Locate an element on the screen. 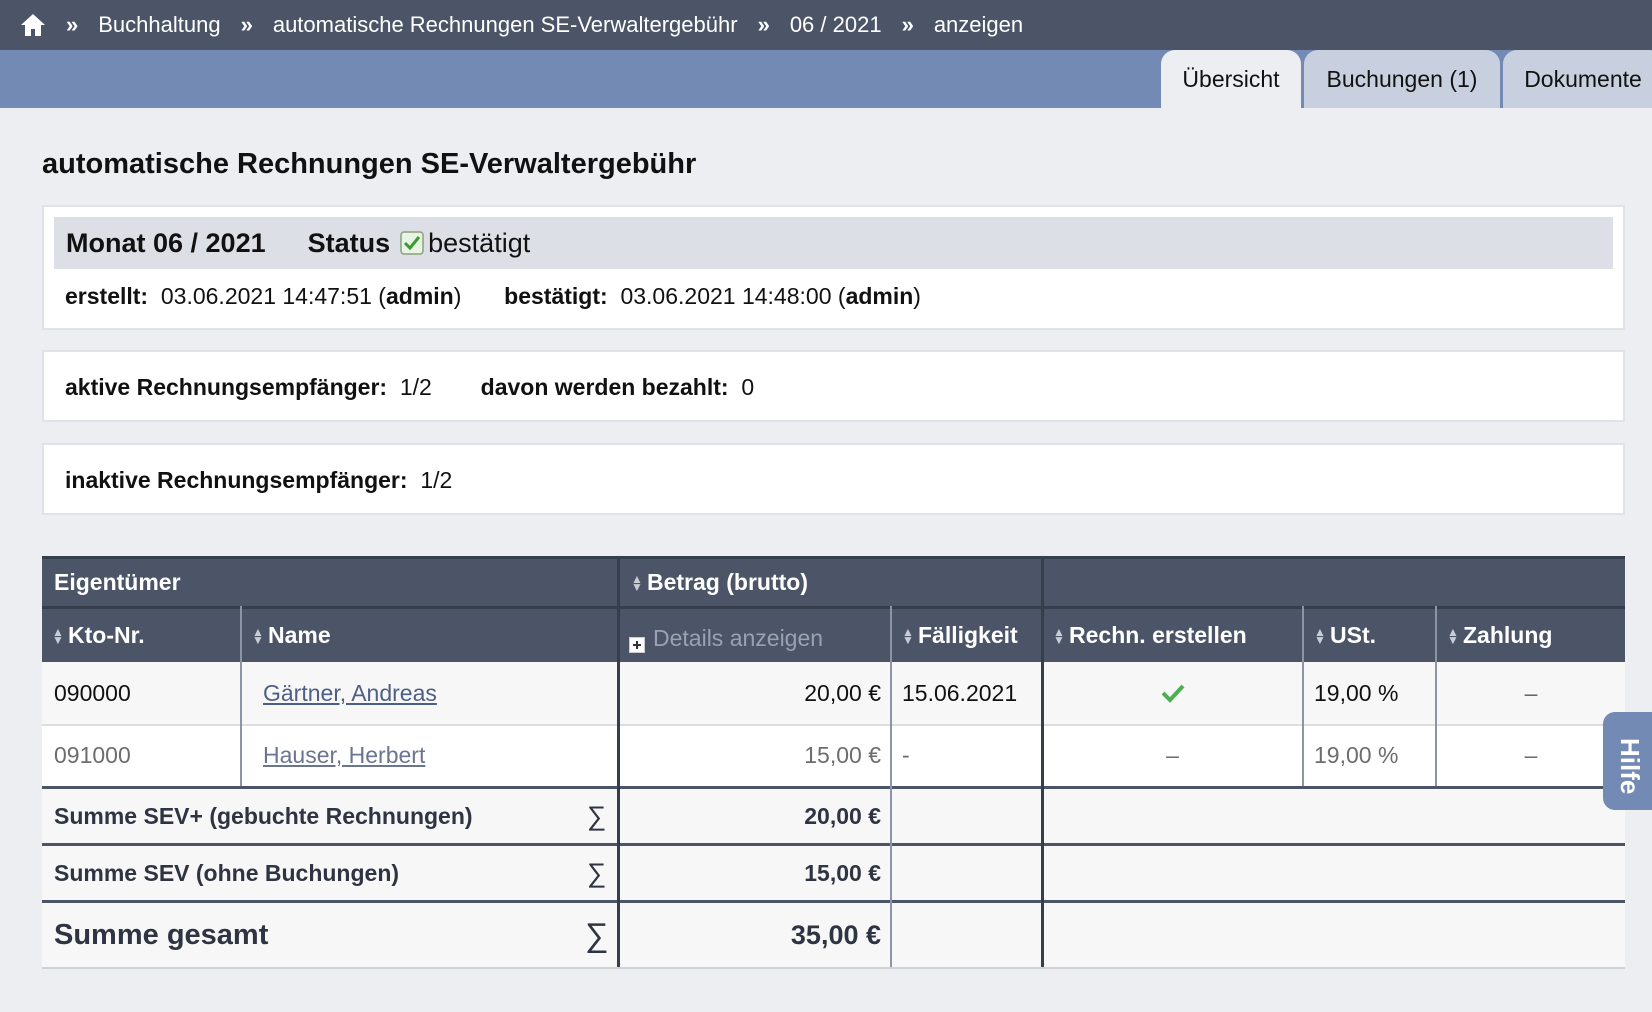 This screenshot has height=1012, width=1652. cell-due: - is located at coordinates (906, 754).